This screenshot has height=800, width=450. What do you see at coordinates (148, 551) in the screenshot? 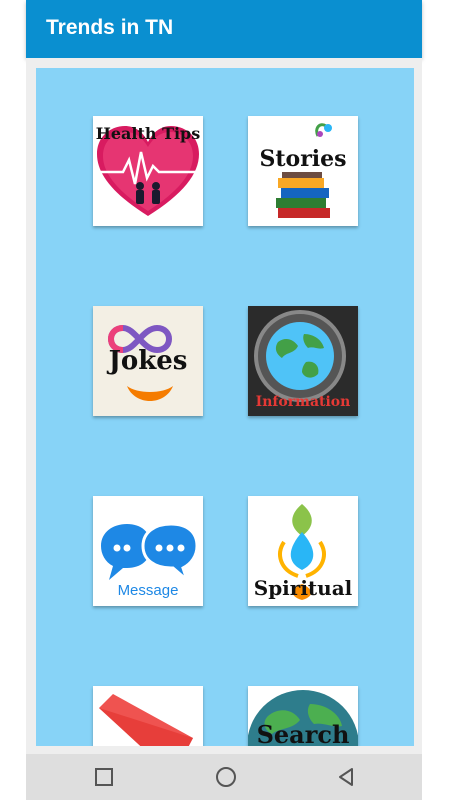
I see `tile-message: Message` at bounding box center [148, 551].